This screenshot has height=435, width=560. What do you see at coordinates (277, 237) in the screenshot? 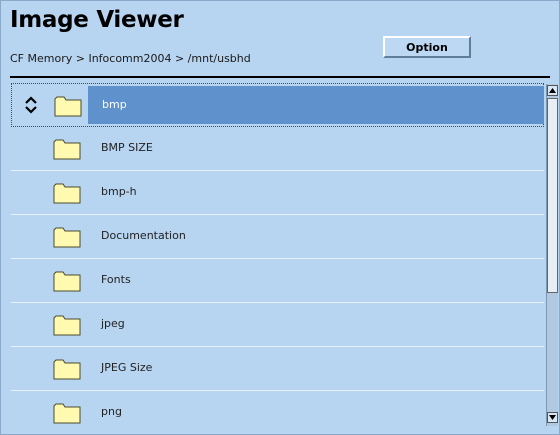
I see `list-item: Documentation` at bounding box center [277, 237].